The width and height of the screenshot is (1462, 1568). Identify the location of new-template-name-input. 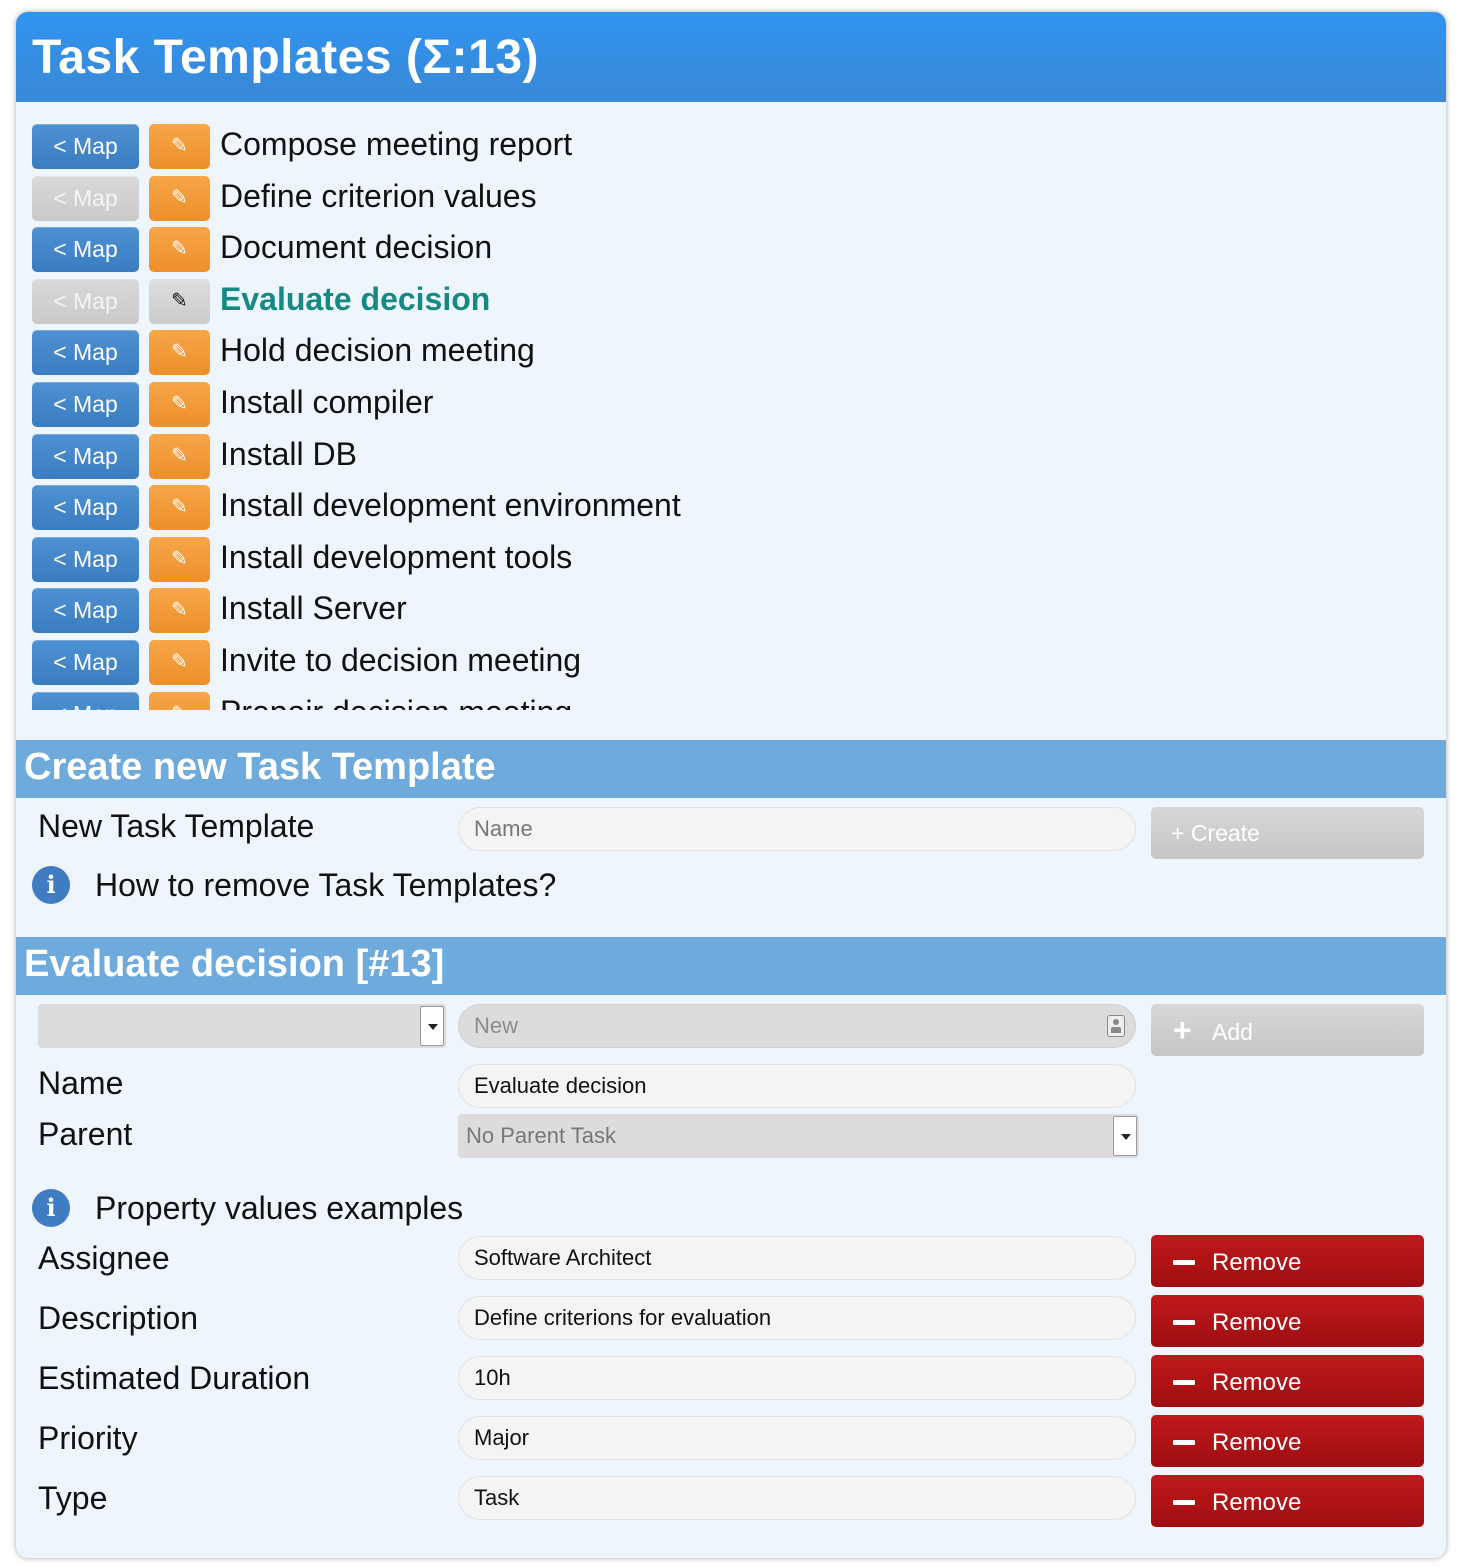
(797, 829).